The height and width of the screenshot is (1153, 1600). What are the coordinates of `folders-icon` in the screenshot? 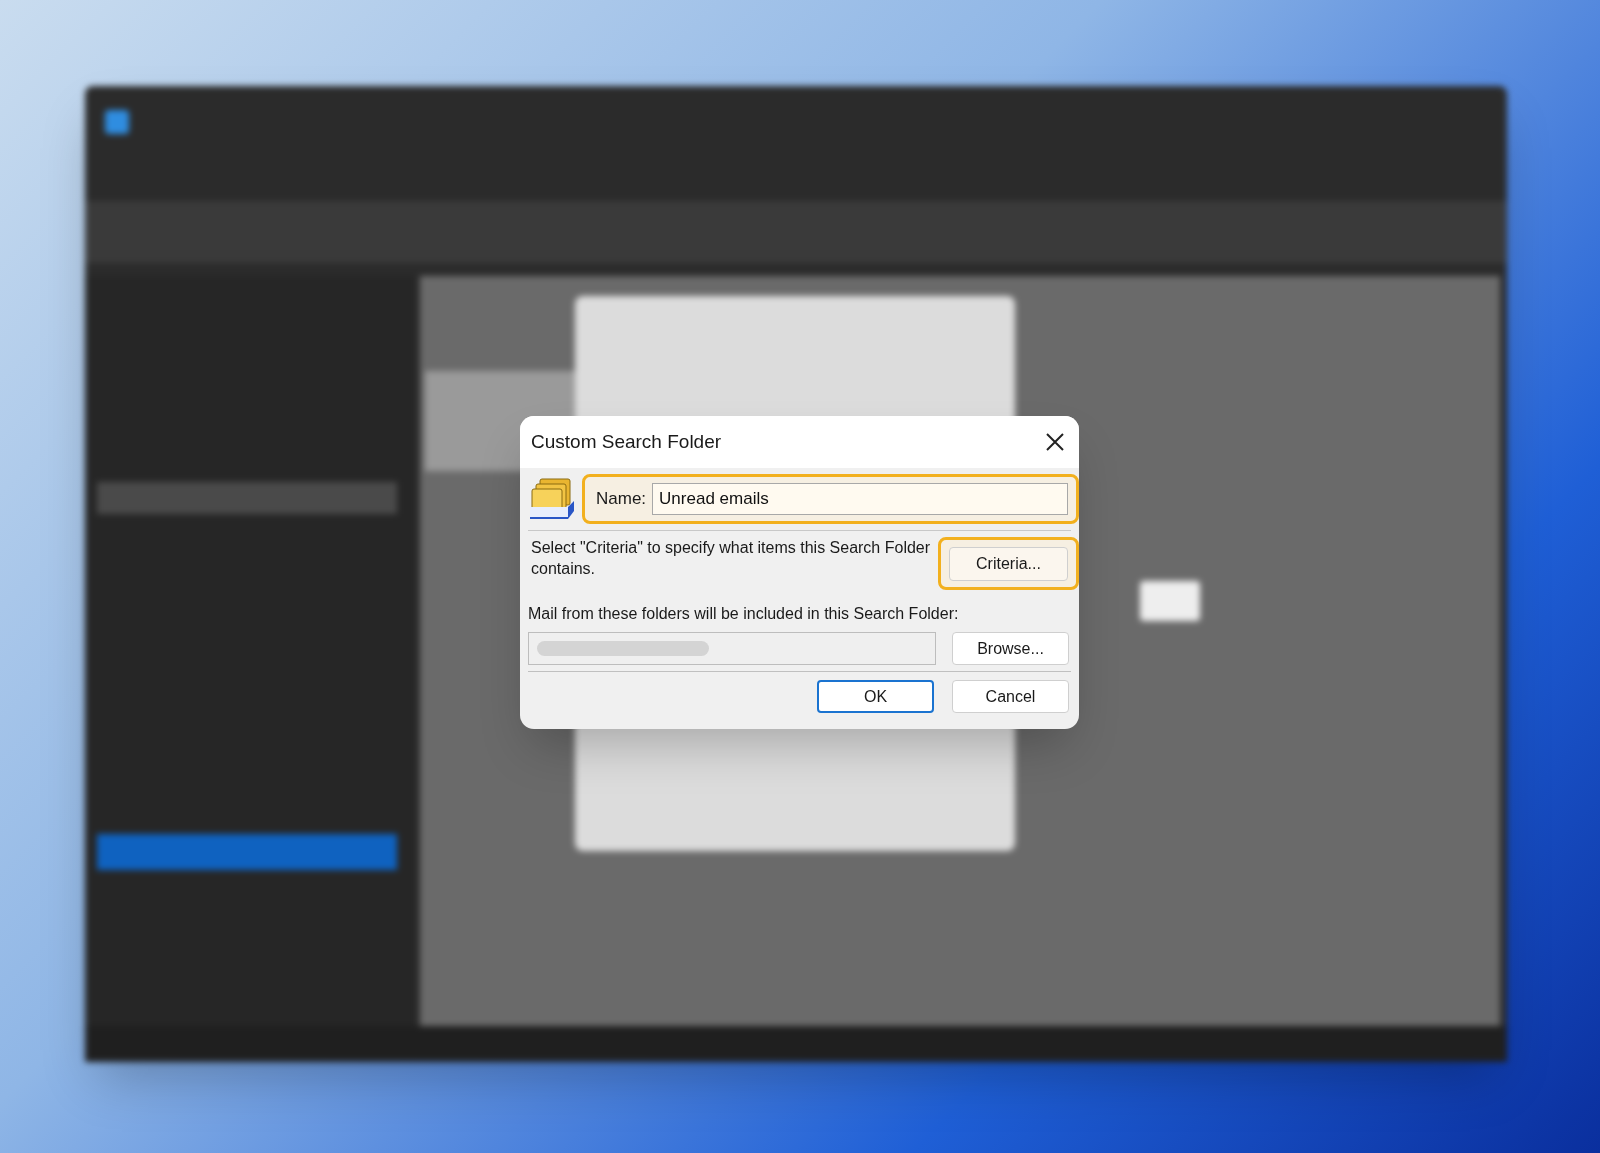 It's located at (552, 499).